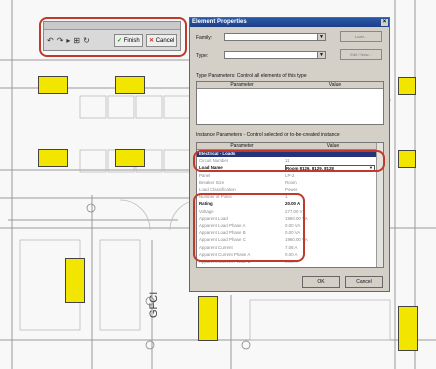  Describe the element at coordinates (364, 282) in the screenshot. I see `cancel-button: Cancel` at that location.